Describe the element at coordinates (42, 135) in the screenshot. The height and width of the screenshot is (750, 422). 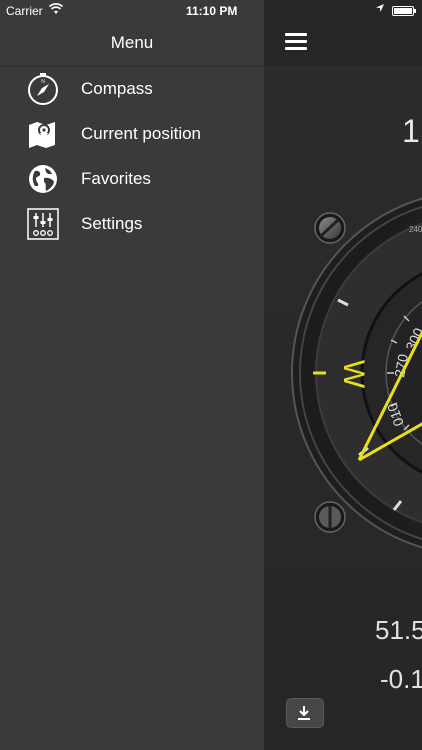
I see `map-pin-icon` at that location.